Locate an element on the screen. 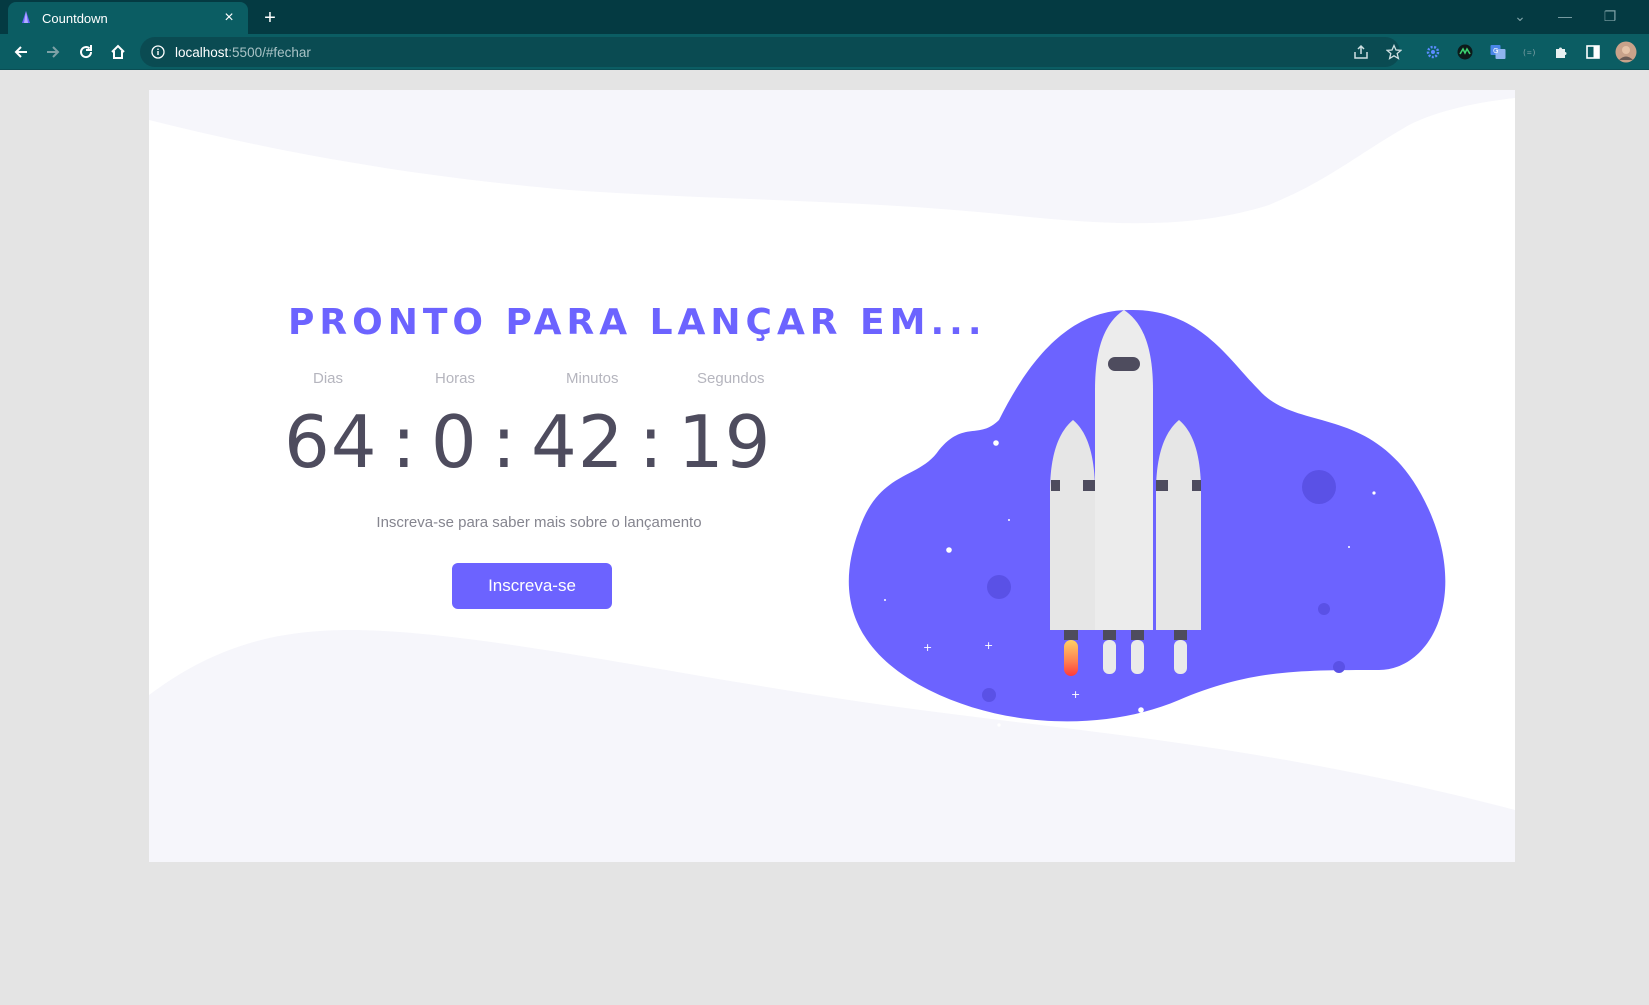 This screenshot has width=1649, height=1005. new-tab-button: + is located at coordinates (270, 18).